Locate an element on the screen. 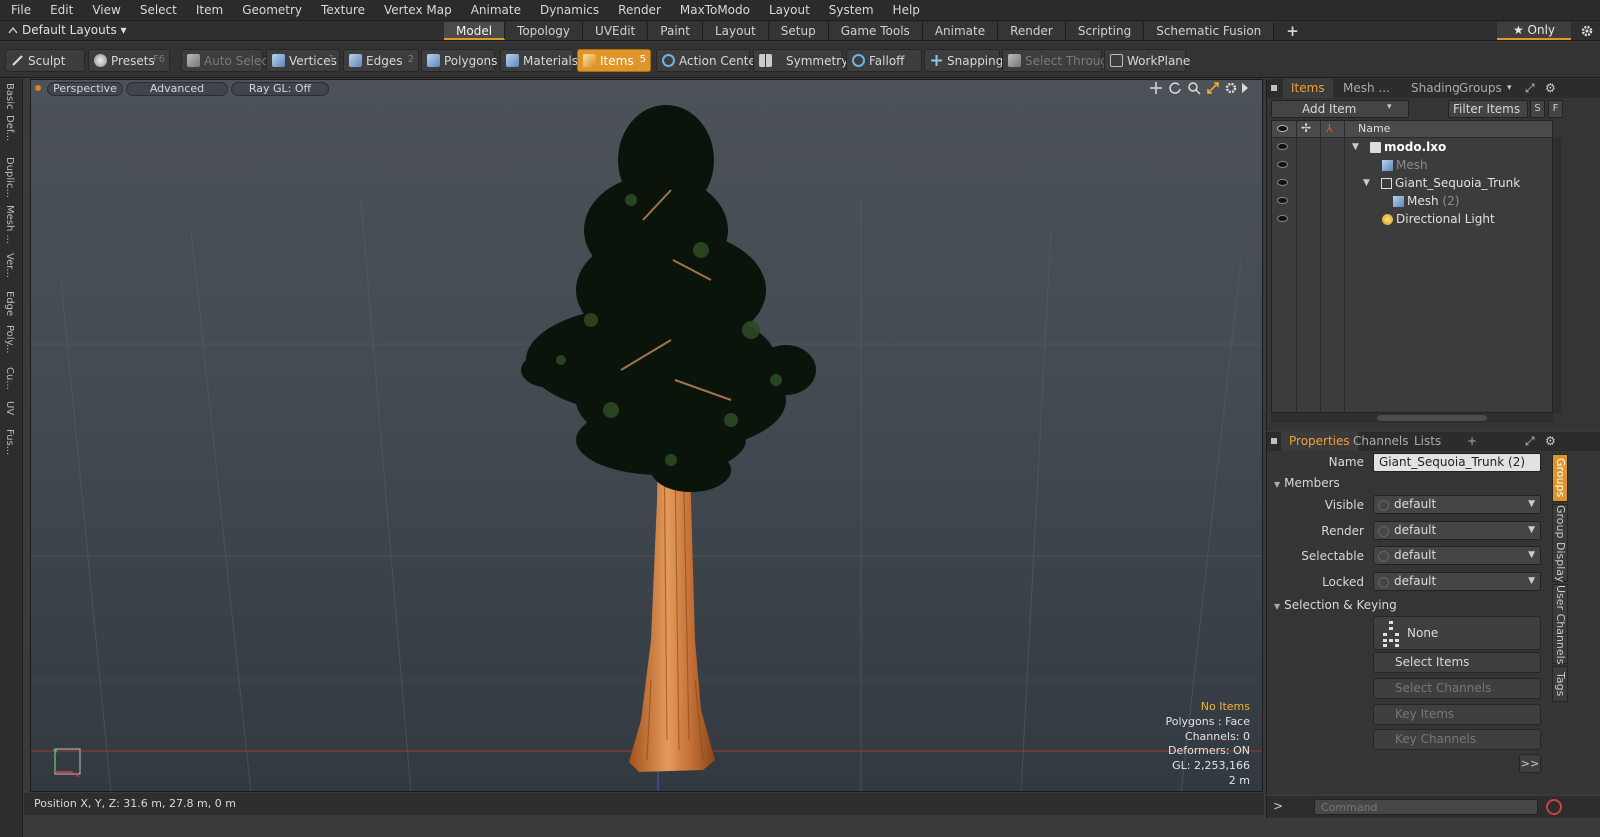 This screenshot has width=1600, height=837. command-input is located at coordinates (1426, 807).